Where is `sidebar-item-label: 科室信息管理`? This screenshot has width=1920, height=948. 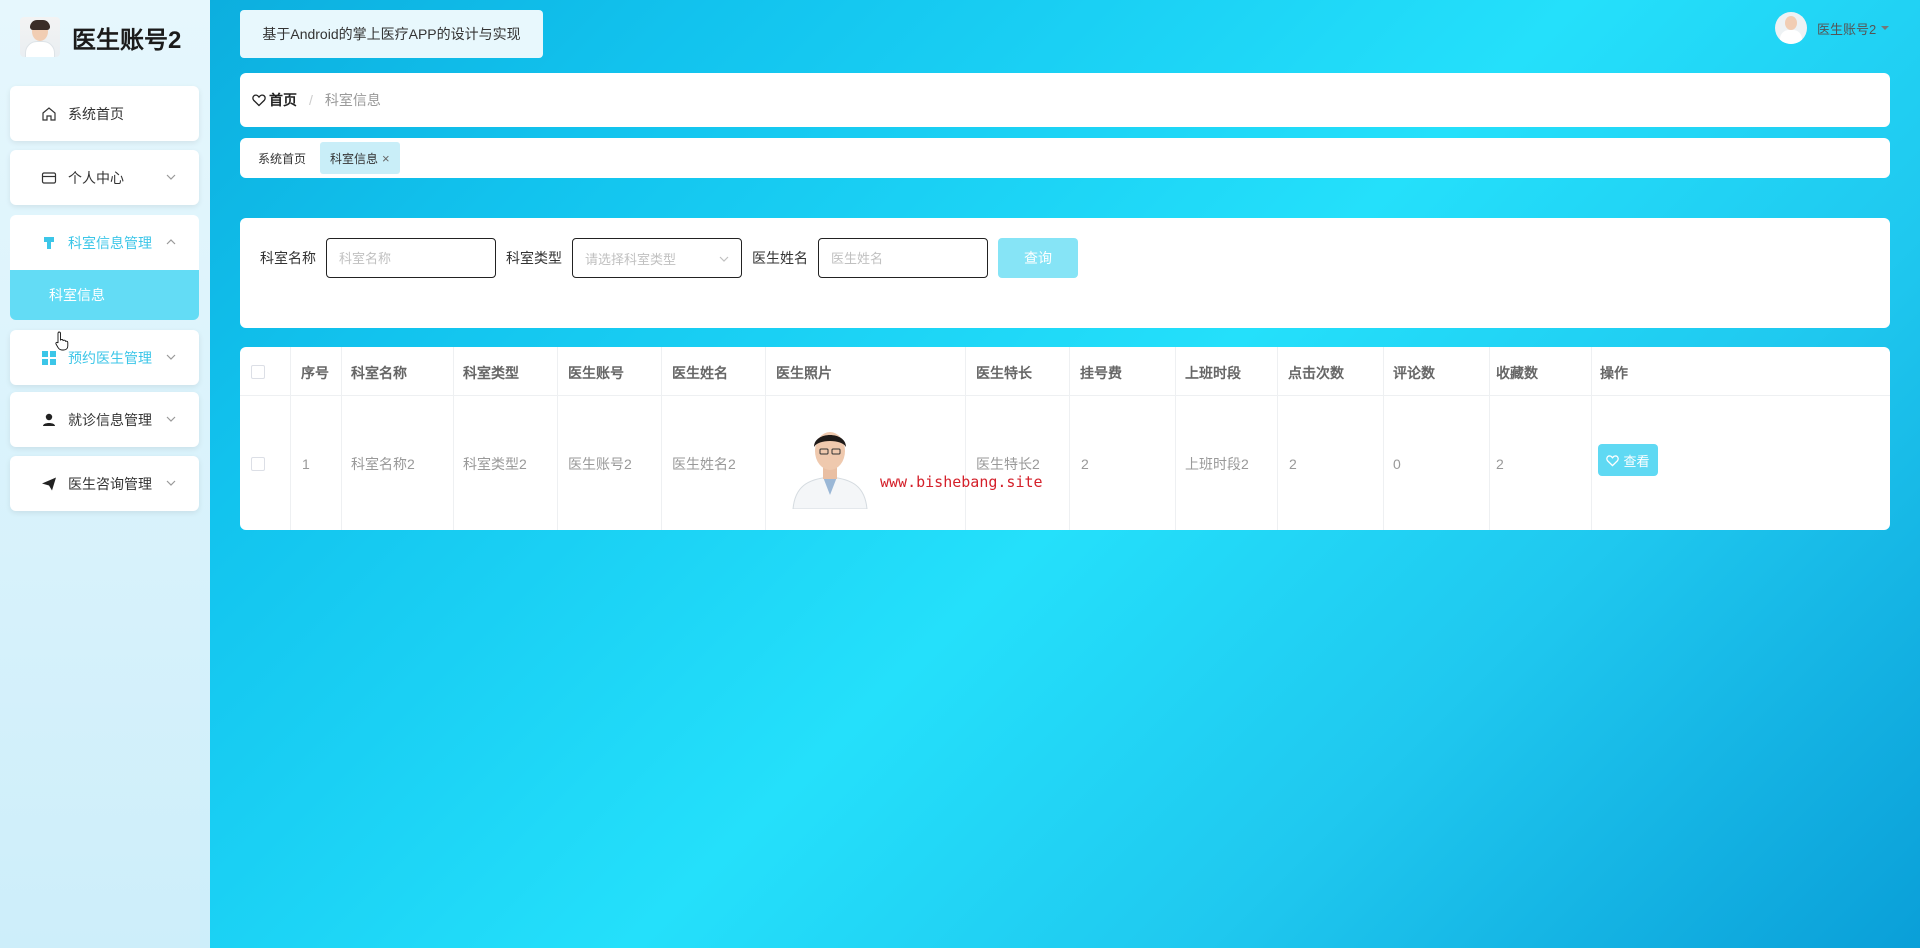
sidebar-item-label: 科室信息管理 is located at coordinates (110, 242).